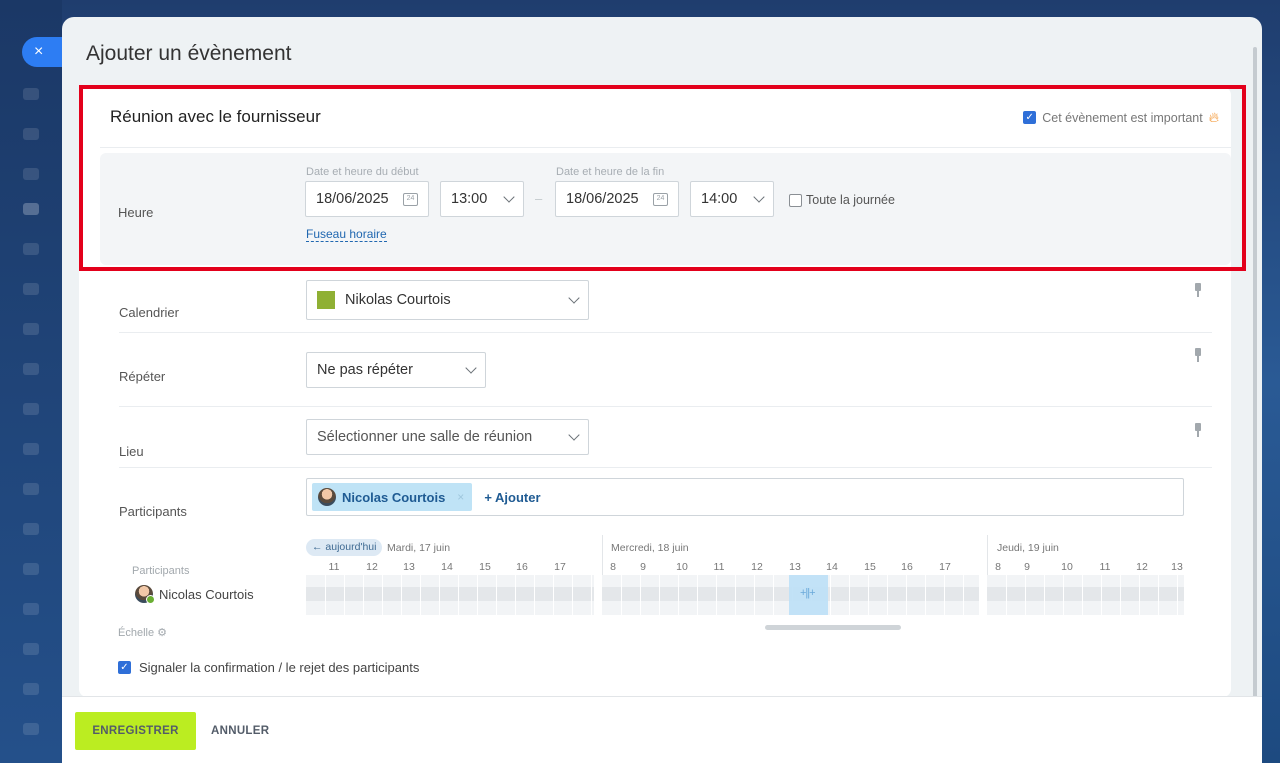 This screenshot has width=1280, height=763. I want to click on cancel-button: ANNULER, so click(240, 731).